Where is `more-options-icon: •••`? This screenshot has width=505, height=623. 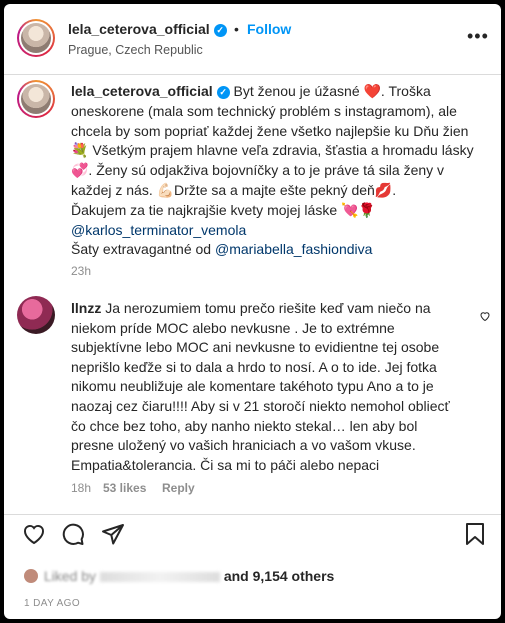
more-options-icon: ••• is located at coordinates (478, 36).